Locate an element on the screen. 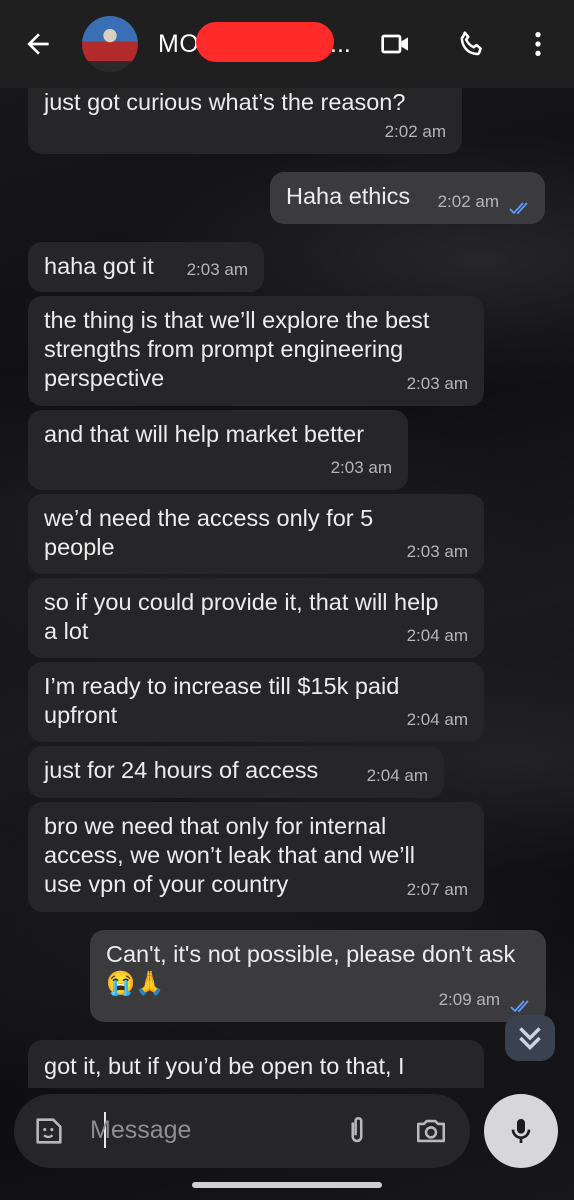 The height and width of the screenshot is (1200, 574). back-arrow-icon is located at coordinates (38, 44).